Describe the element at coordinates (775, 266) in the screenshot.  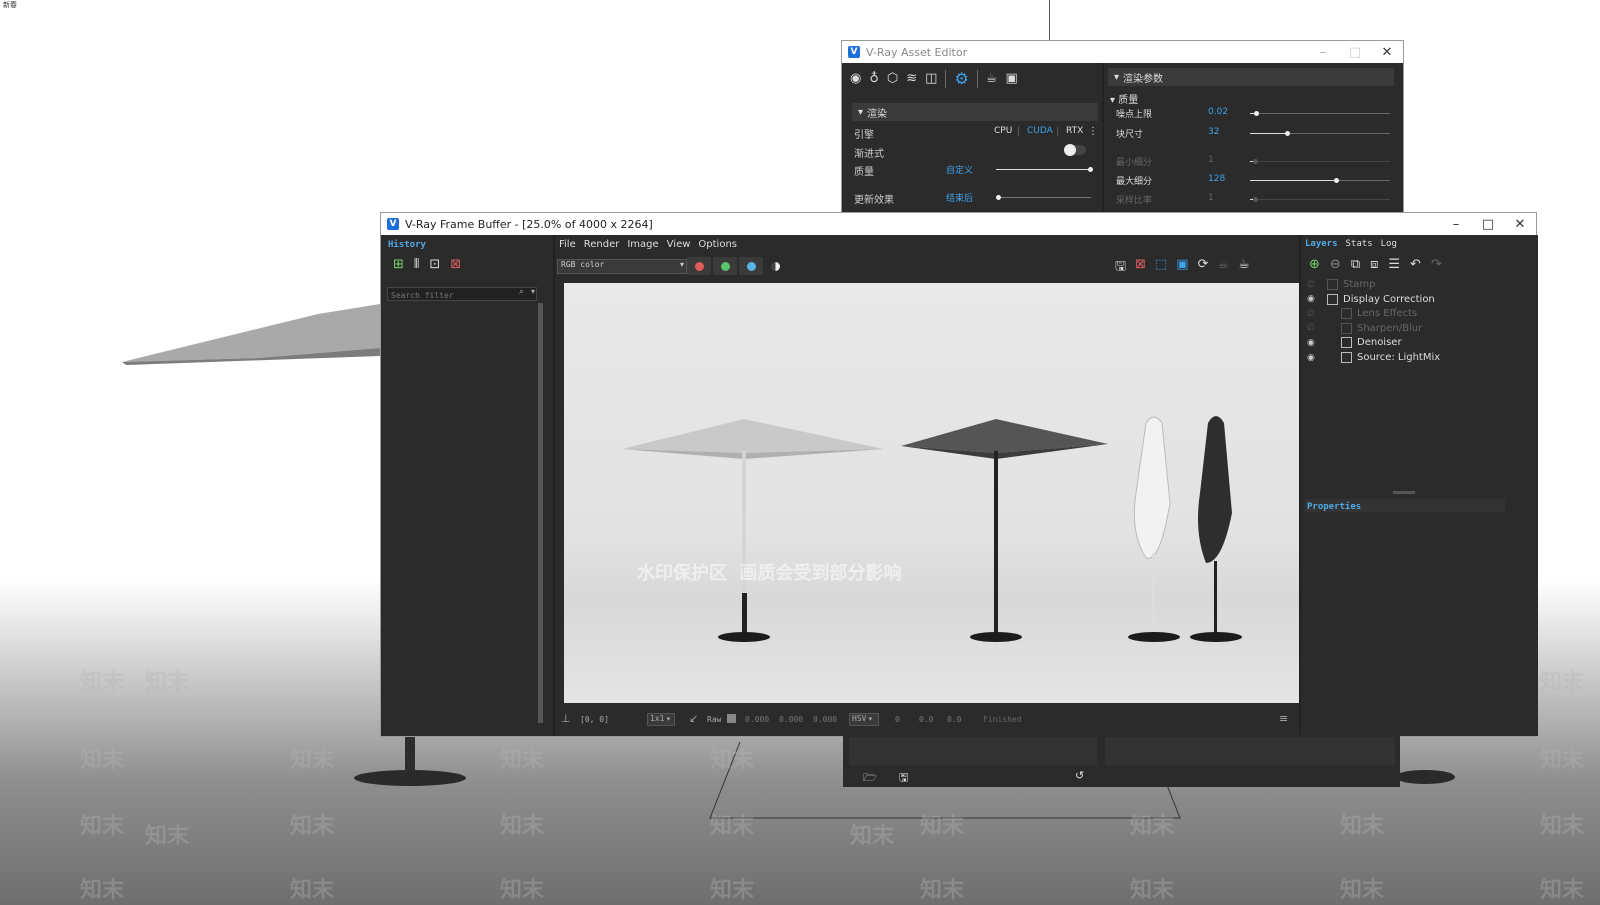
I see `alpha-channel-button` at that location.